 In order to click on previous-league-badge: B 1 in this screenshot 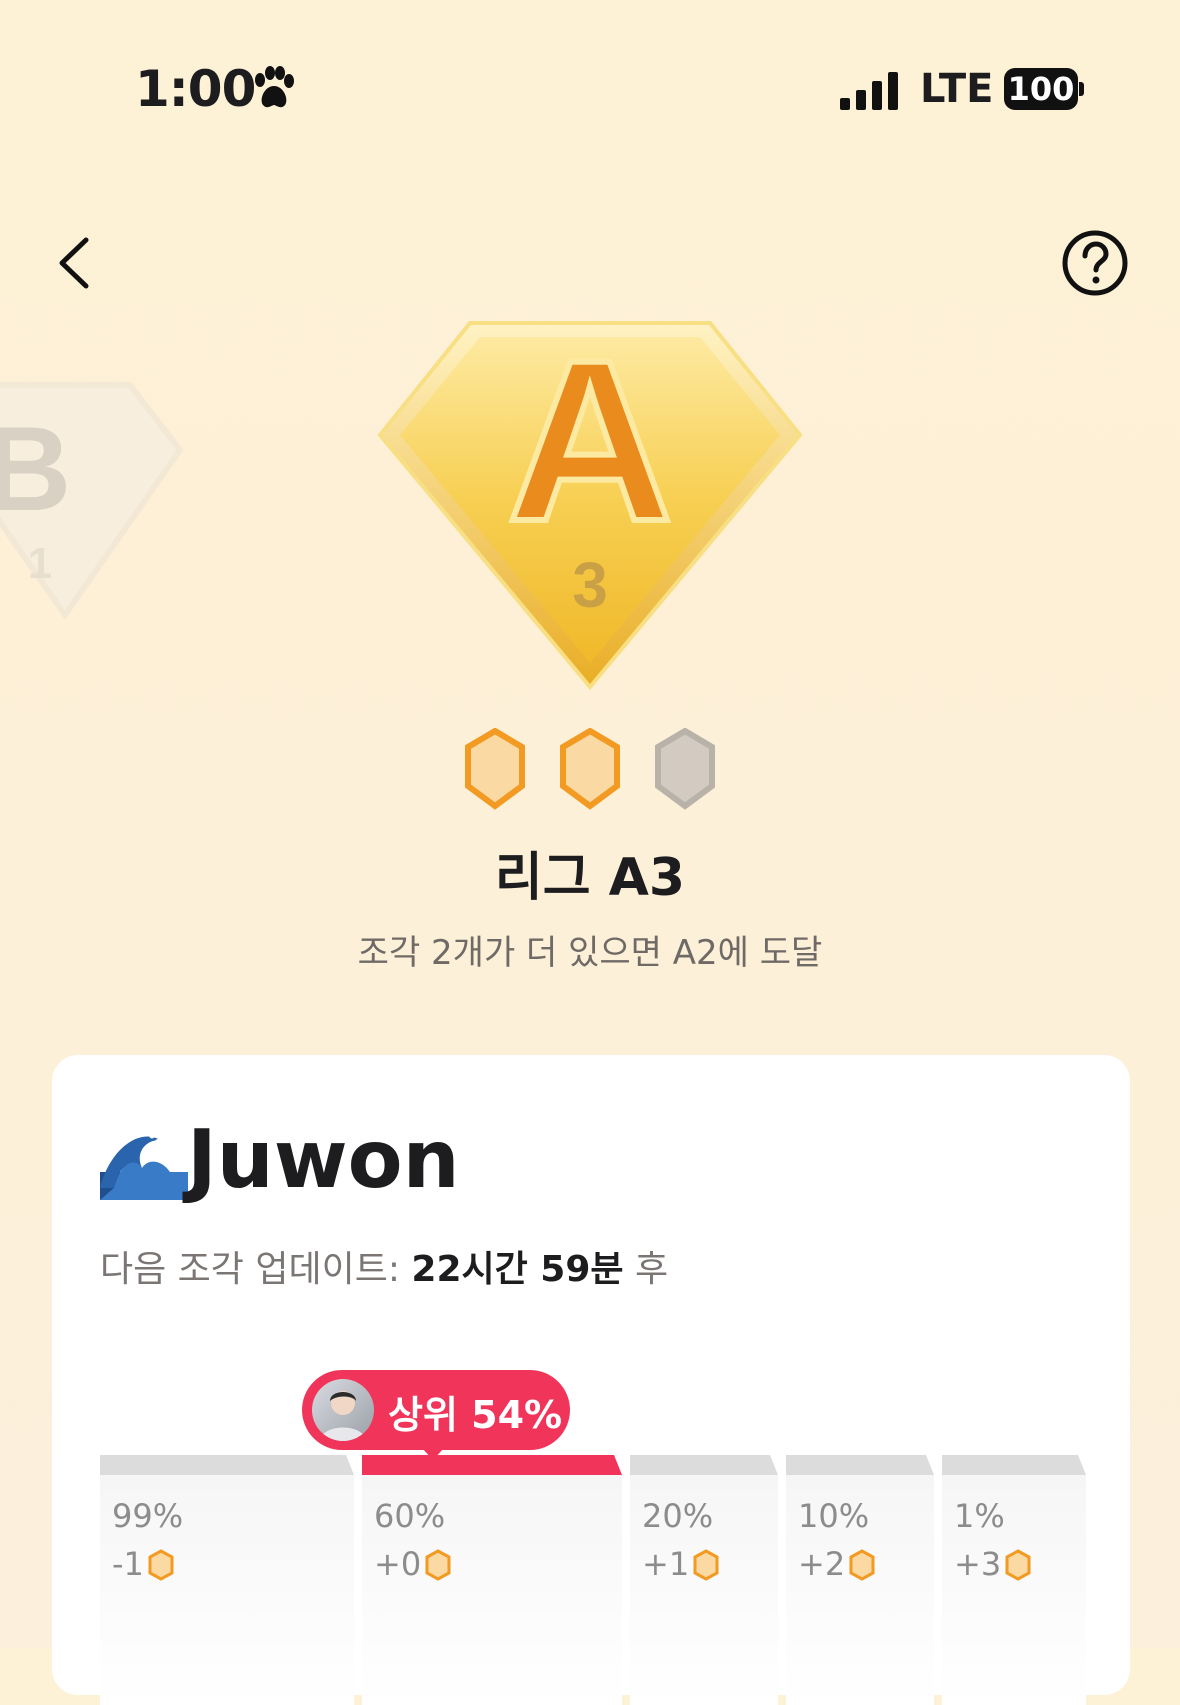, I will do `click(95, 500)`.